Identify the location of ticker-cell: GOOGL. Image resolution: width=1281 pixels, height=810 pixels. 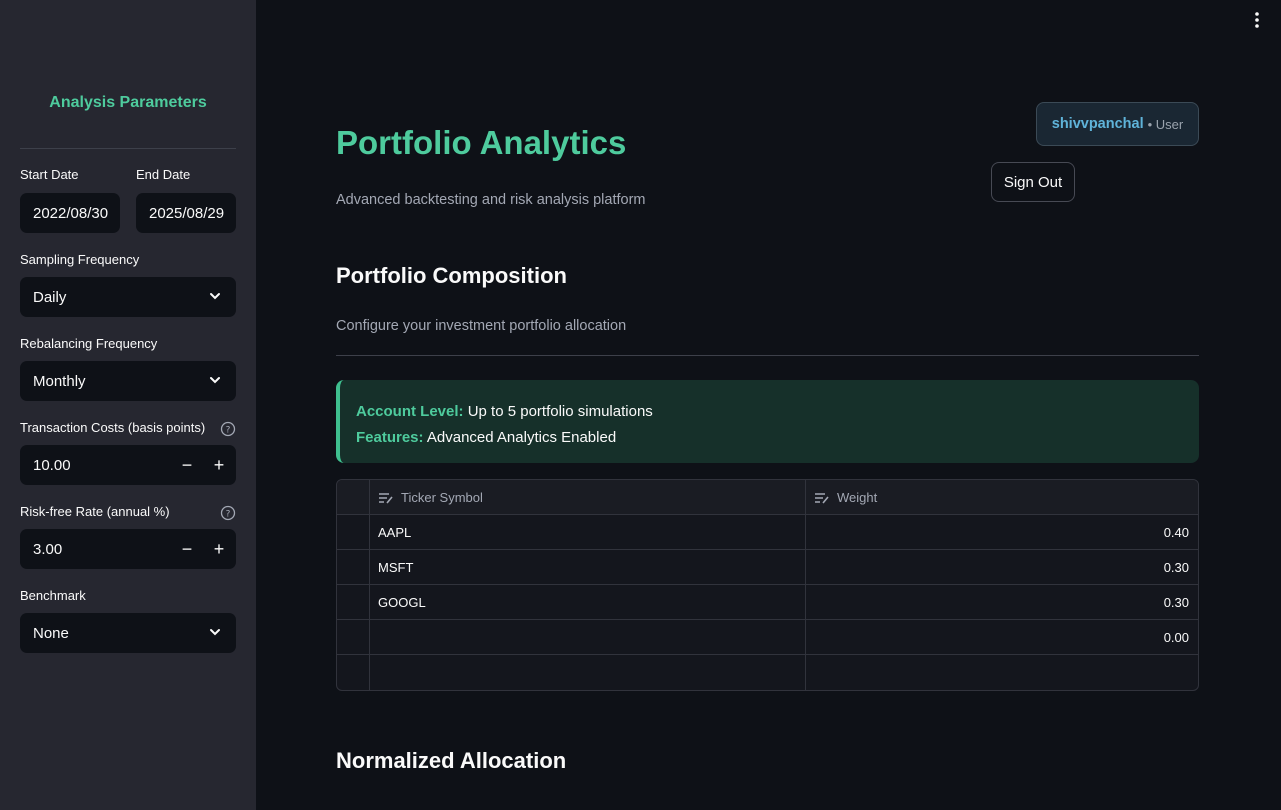
(588, 602).